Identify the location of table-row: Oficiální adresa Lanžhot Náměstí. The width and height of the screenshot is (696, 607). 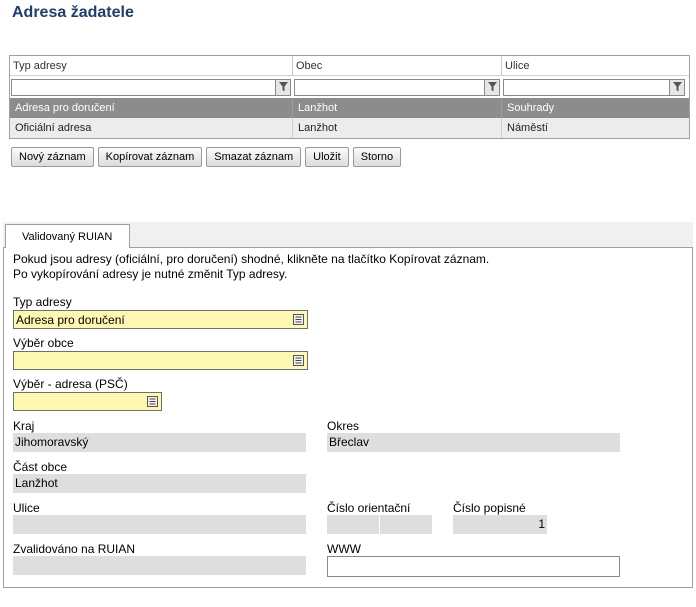
(349, 128).